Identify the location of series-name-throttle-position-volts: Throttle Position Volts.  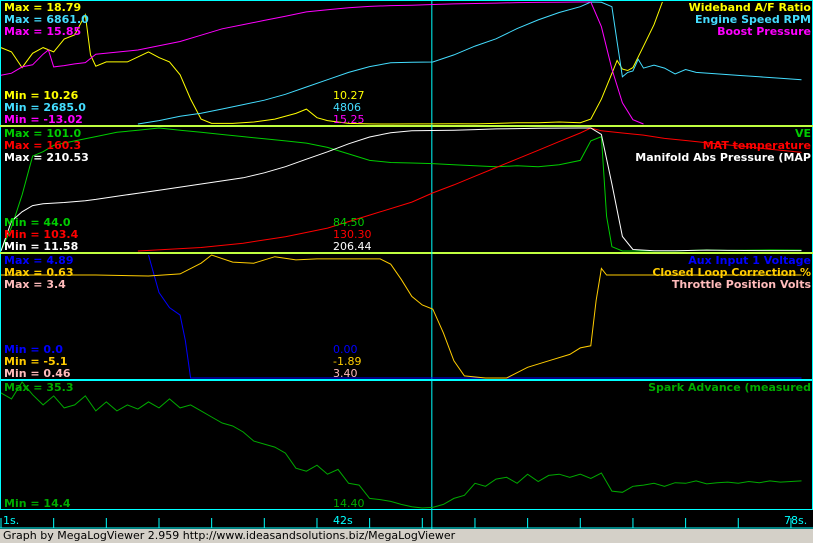
(741, 284).